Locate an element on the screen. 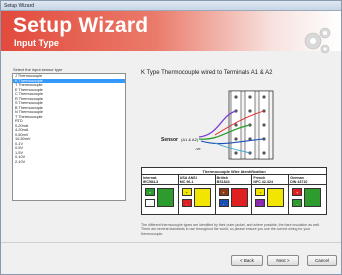 The image size is (342, 275). window-titlebar: Setup Wizard is located at coordinates (171, 6).